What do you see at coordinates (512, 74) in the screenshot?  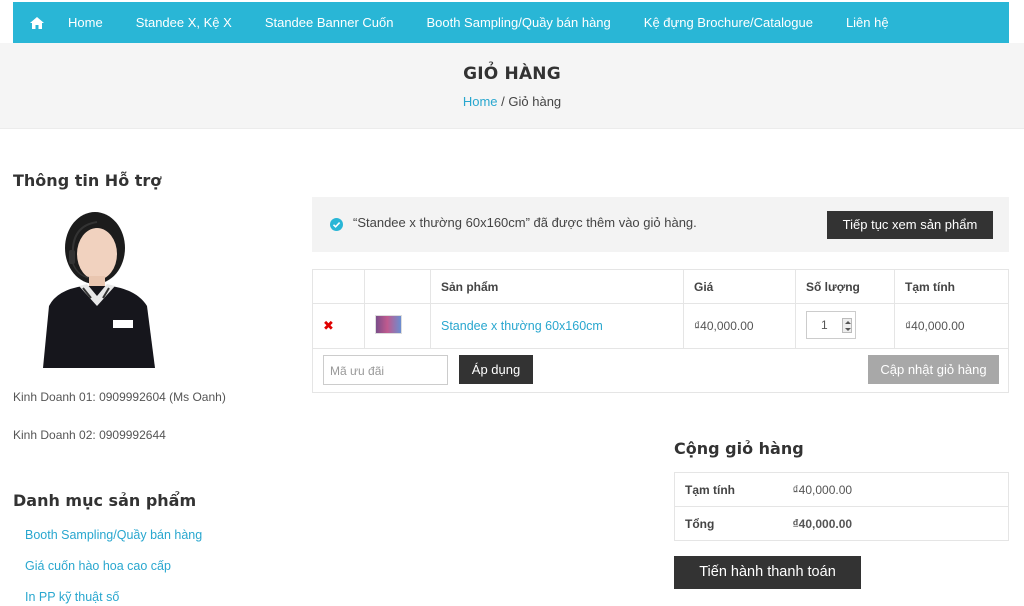 I see `page-title: GIỎ HÀNG` at bounding box center [512, 74].